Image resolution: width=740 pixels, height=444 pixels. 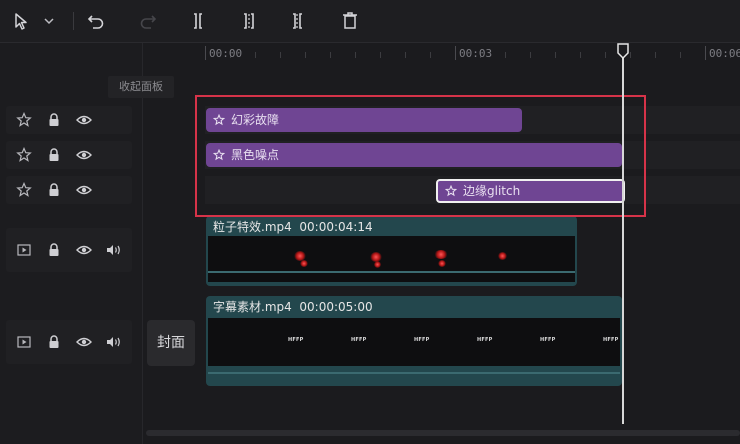 What do you see at coordinates (391, 259) in the screenshot?
I see `clip-thumbnail-strip` at bounding box center [391, 259].